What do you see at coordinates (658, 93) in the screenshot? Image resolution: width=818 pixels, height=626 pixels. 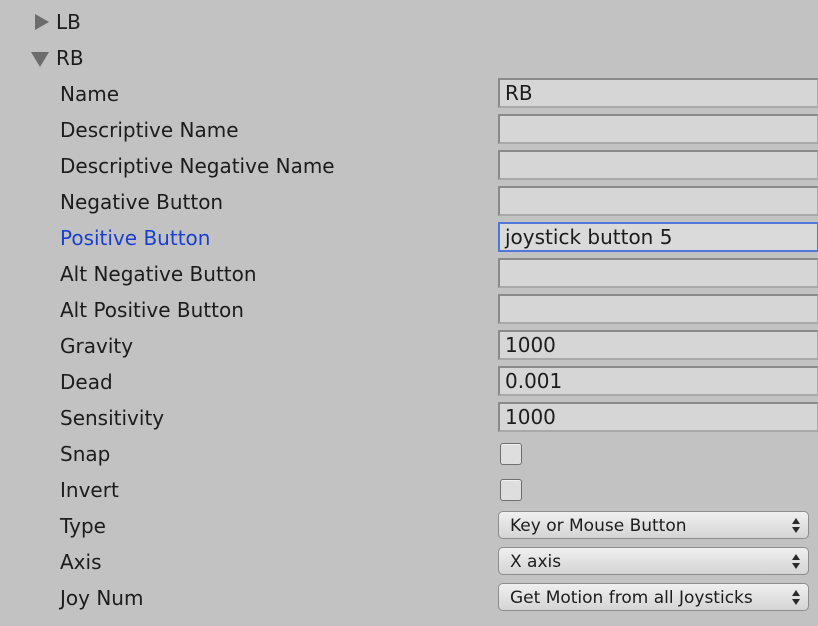 I see `name-field: RB` at bounding box center [658, 93].